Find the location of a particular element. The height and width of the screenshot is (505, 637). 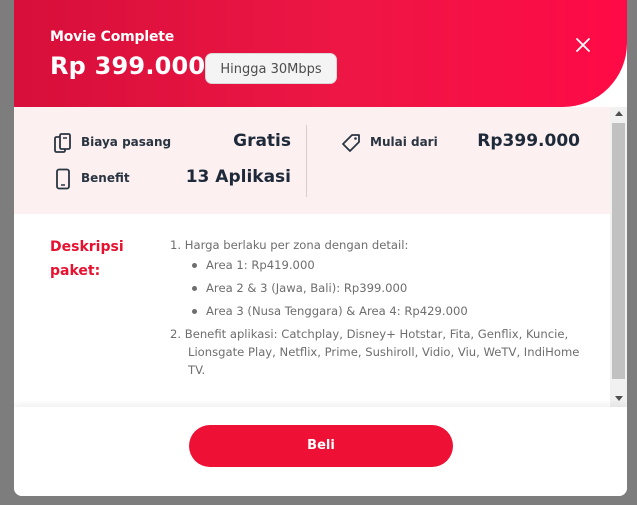

buy-button: Beli is located at coordinates (321, 446).